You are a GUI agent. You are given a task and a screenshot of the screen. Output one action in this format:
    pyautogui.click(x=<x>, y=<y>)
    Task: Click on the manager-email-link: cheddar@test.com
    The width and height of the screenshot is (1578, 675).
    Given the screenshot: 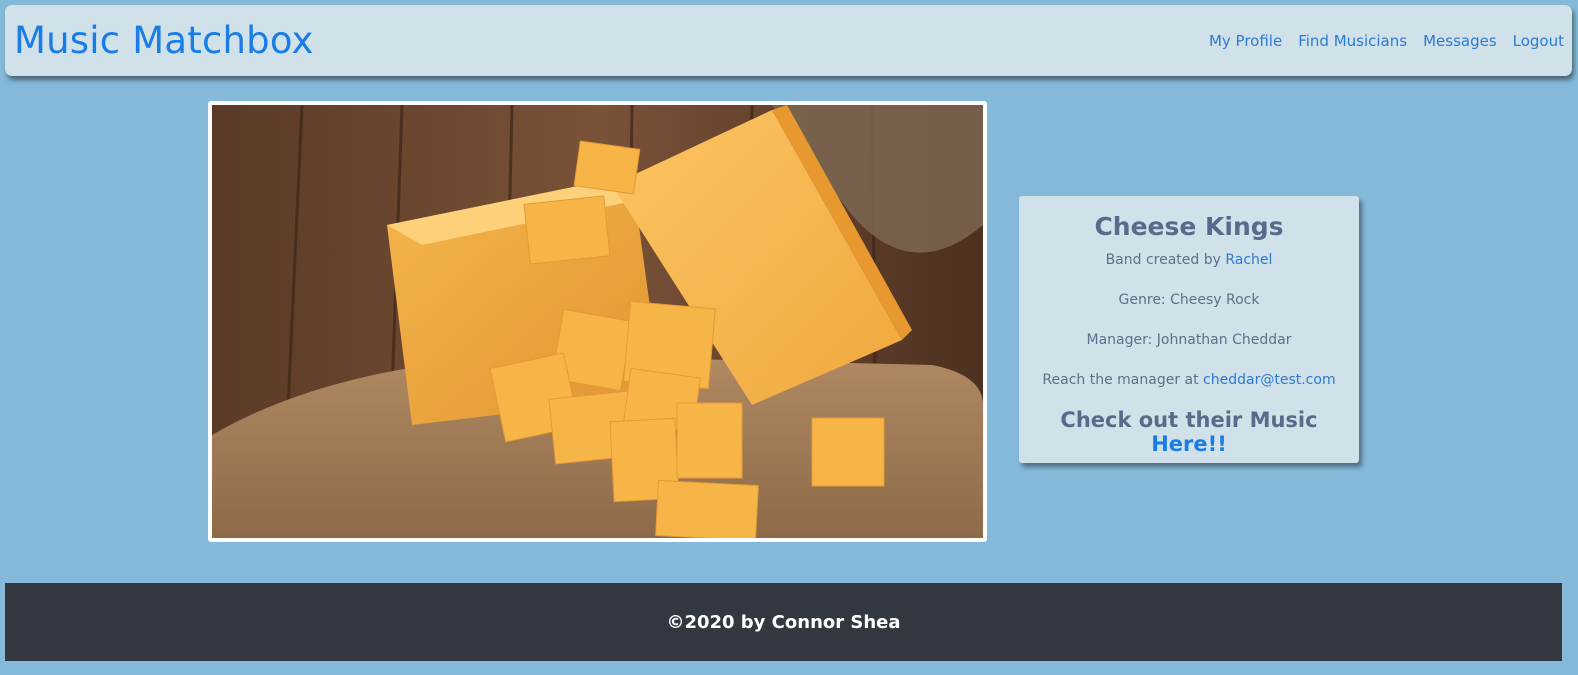 What is the action you would take?
    pyautogui.click(x=1269, y=380)
    